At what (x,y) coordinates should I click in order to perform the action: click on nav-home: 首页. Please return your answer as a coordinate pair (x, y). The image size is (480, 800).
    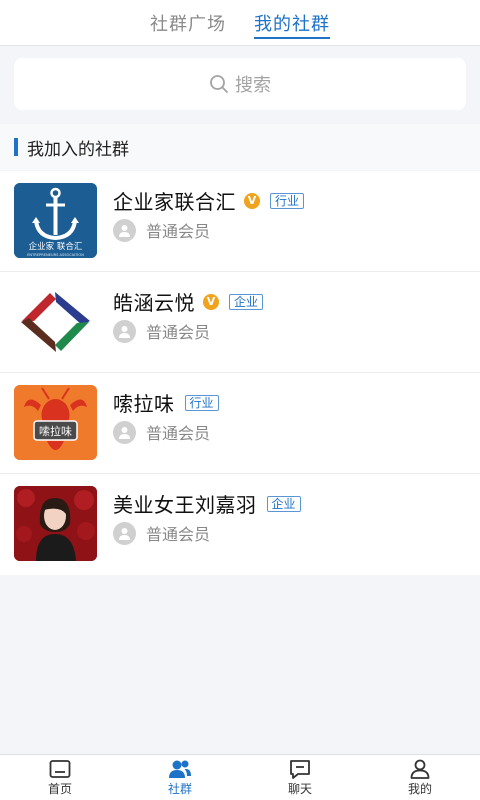
    Looking at the image, I should click on (60, 777).